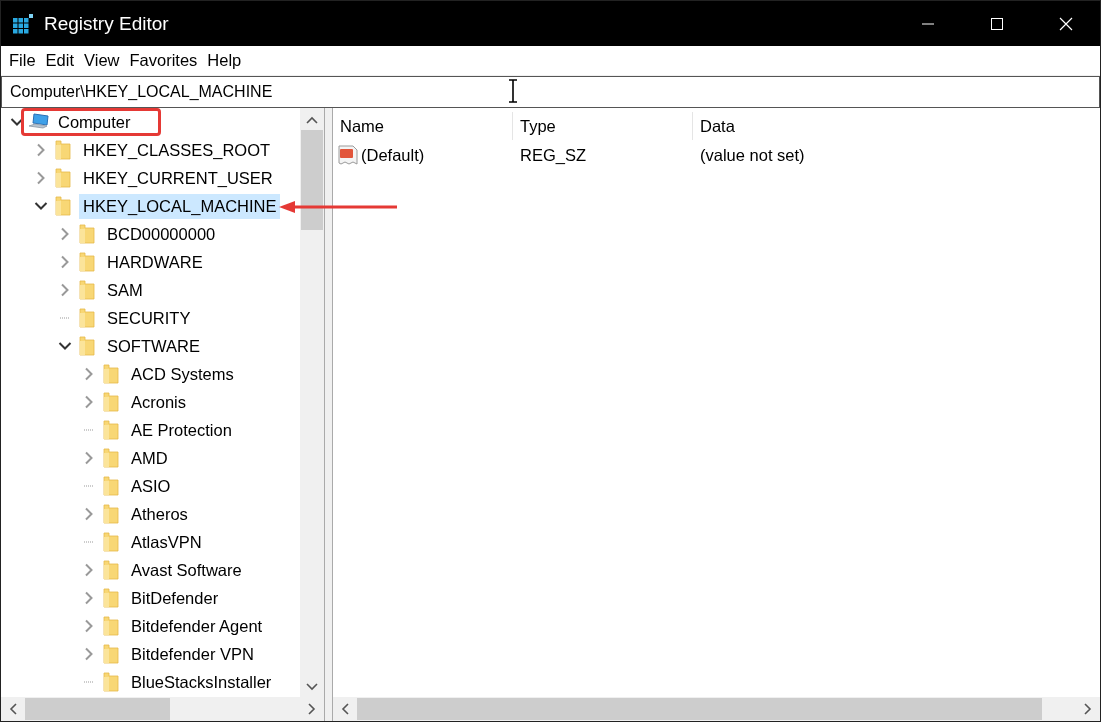  What do you see at coordinates (182, 374) in the screenshot?
I see `tree-item: ACD Systems` at bounding box center [182, 374].